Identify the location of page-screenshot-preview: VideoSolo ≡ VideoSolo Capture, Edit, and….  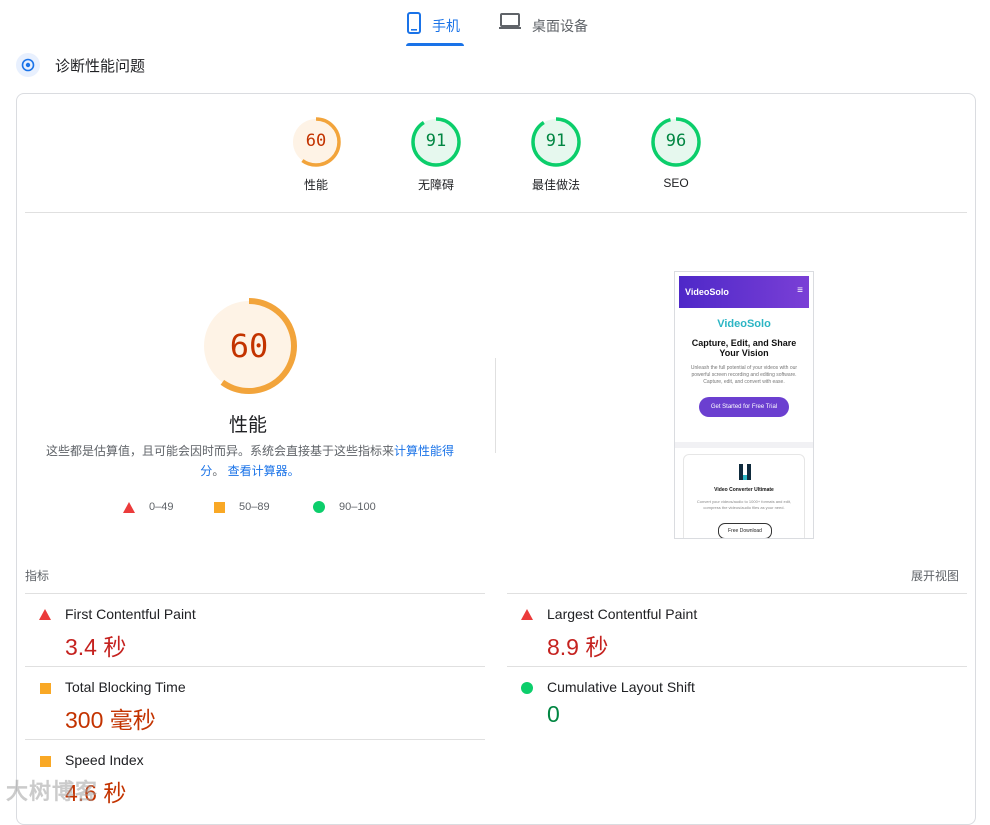
(744, 405).